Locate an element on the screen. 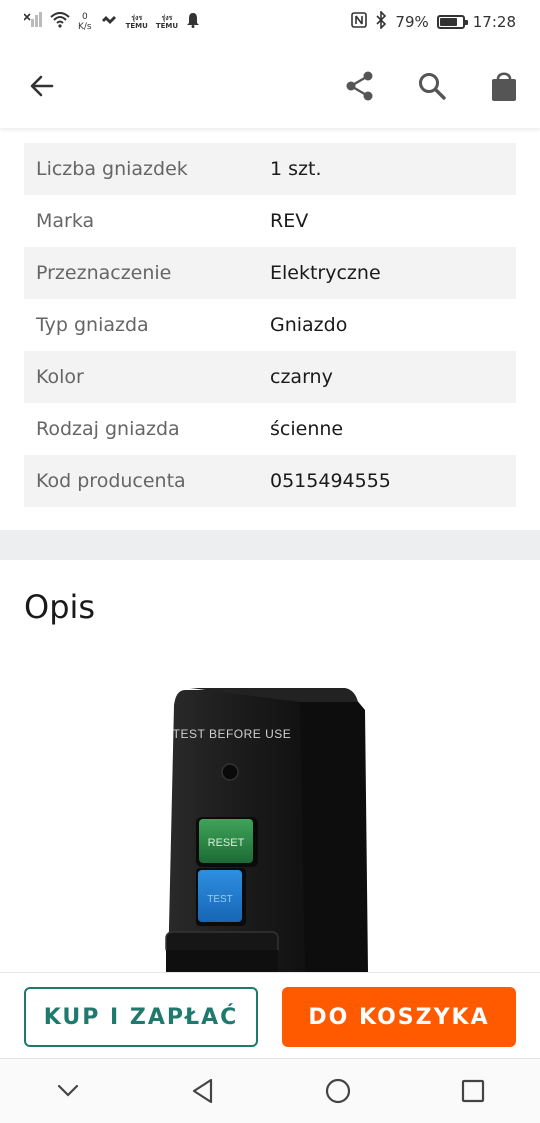  network-speed: 0 K/s is located at coordinates (85, 22).